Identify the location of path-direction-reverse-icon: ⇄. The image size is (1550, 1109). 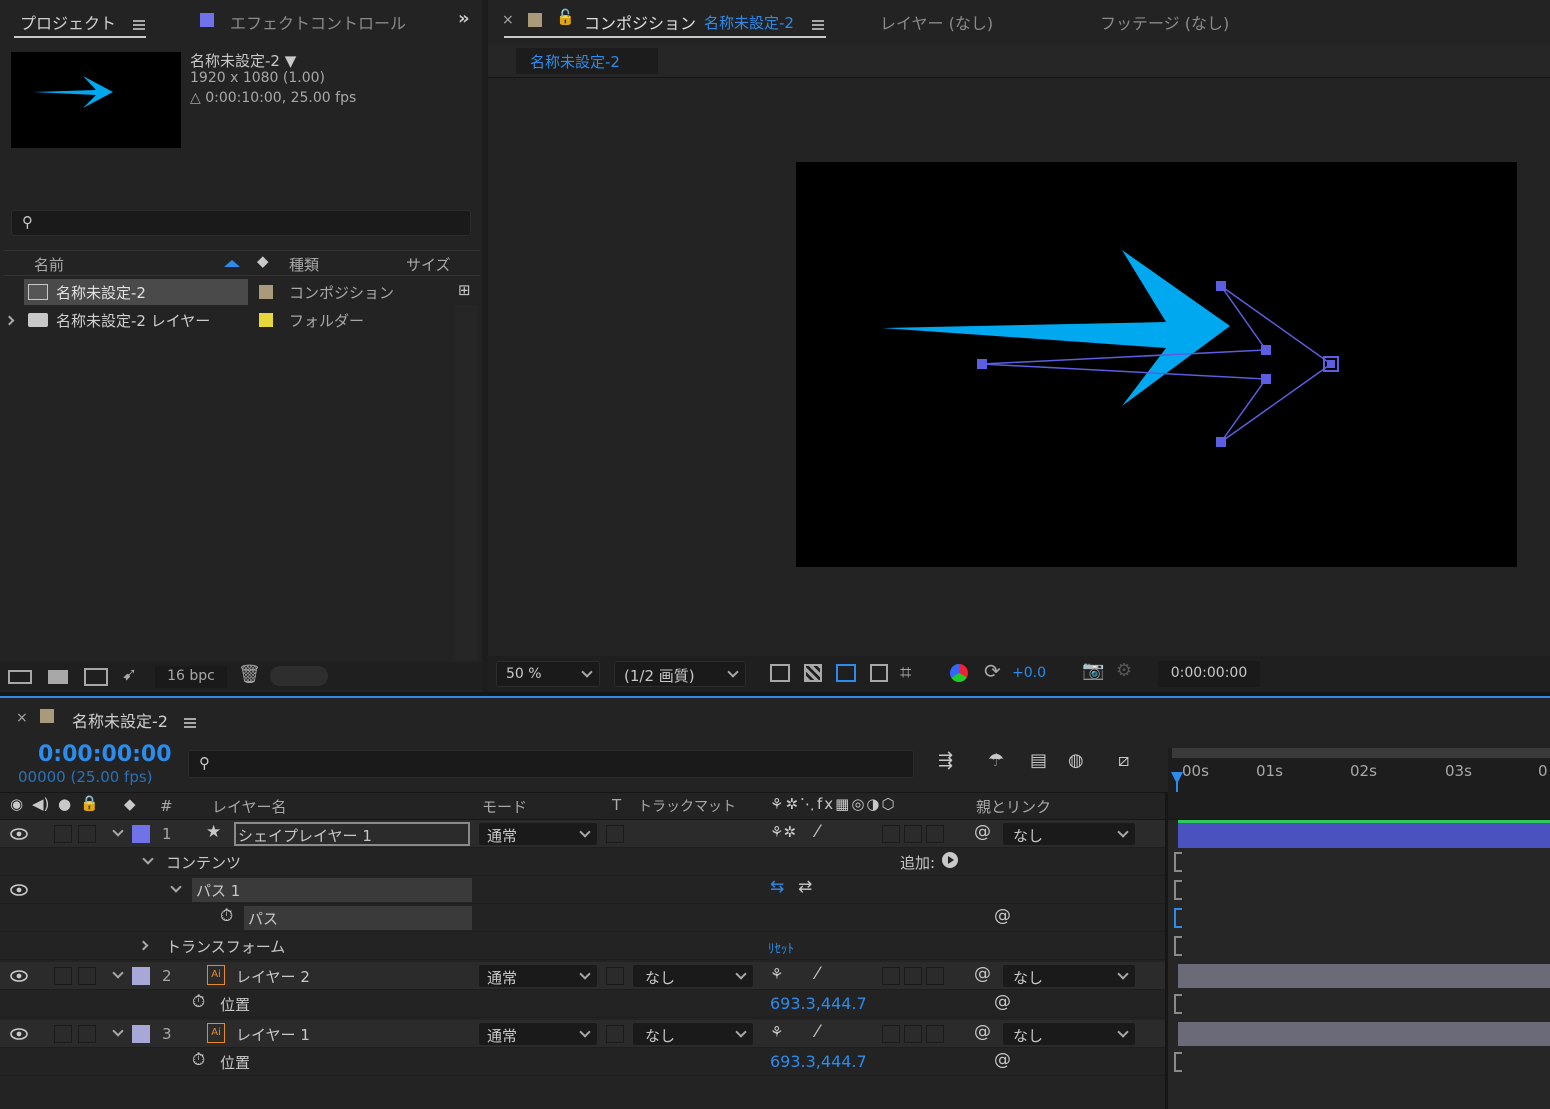
(805, 887).